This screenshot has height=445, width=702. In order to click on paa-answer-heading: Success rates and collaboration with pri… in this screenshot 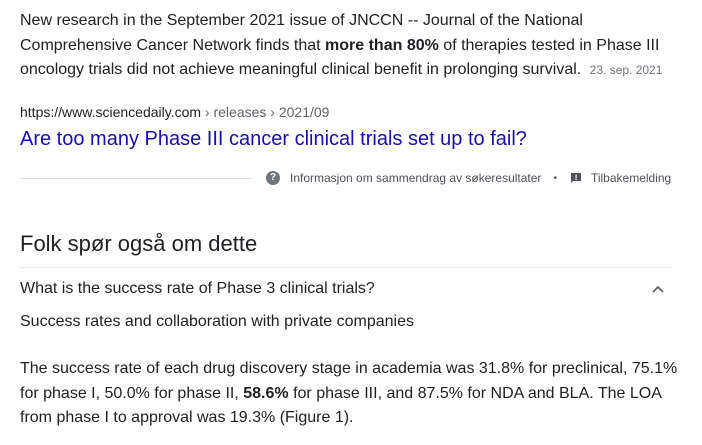, I will do `click(217, 321)`.